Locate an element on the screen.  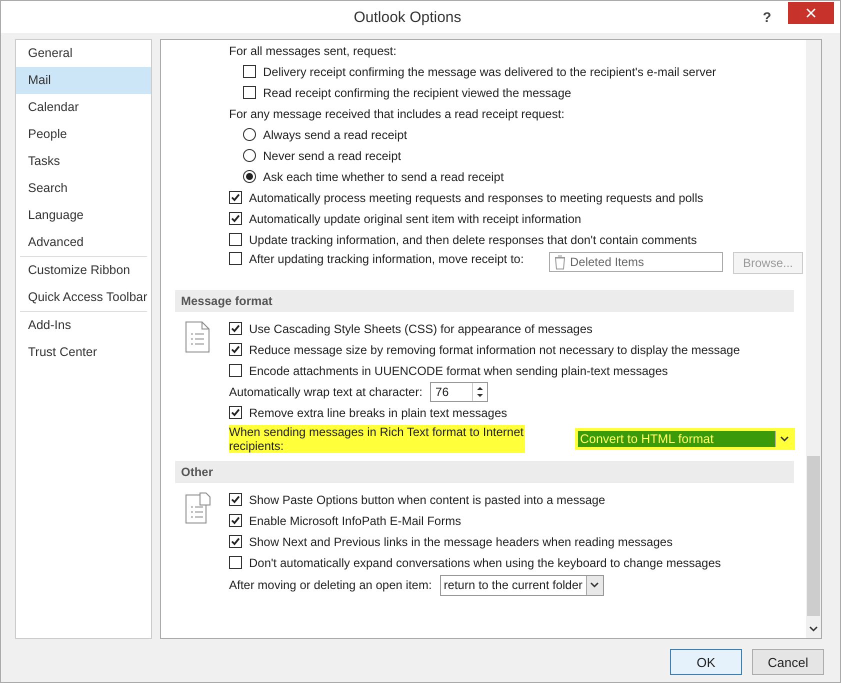
radio-label: Ask each time whether to send a read receipt is located at coordinates (383, 177).